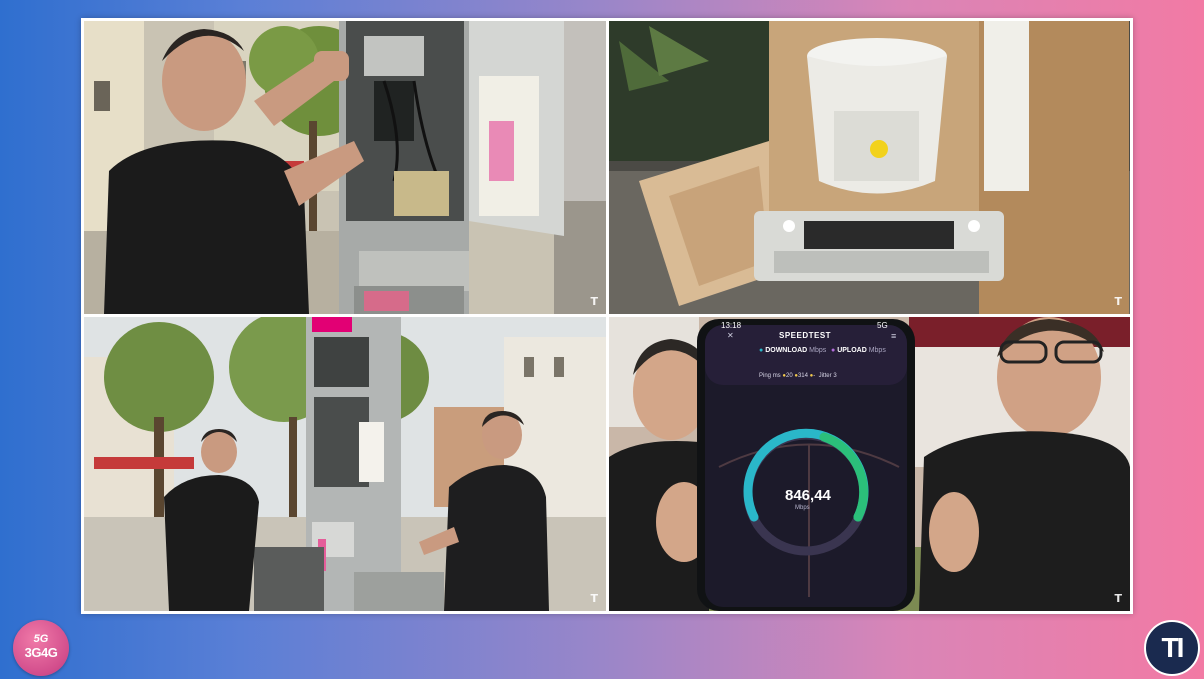  What do you see at coordinates (731, 325) in the screenshot?
I see `phone-clock: 13:18` at bounding box center [731, 325].